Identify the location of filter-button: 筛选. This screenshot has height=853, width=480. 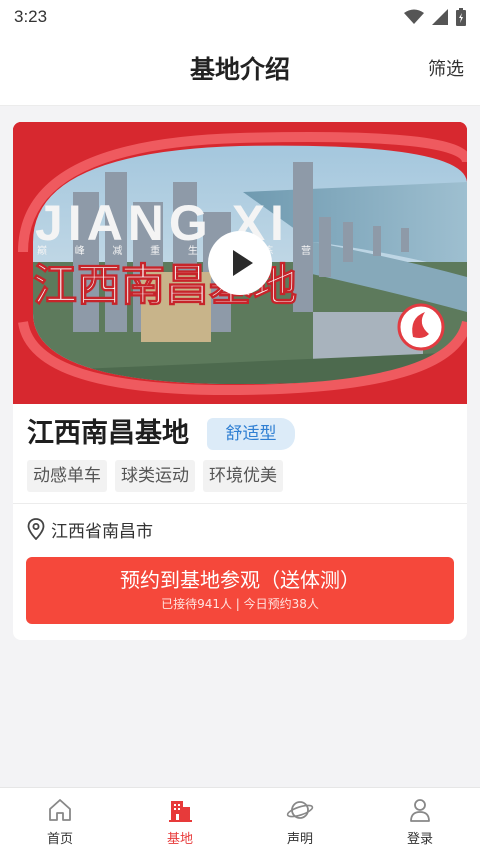
(446, 70).